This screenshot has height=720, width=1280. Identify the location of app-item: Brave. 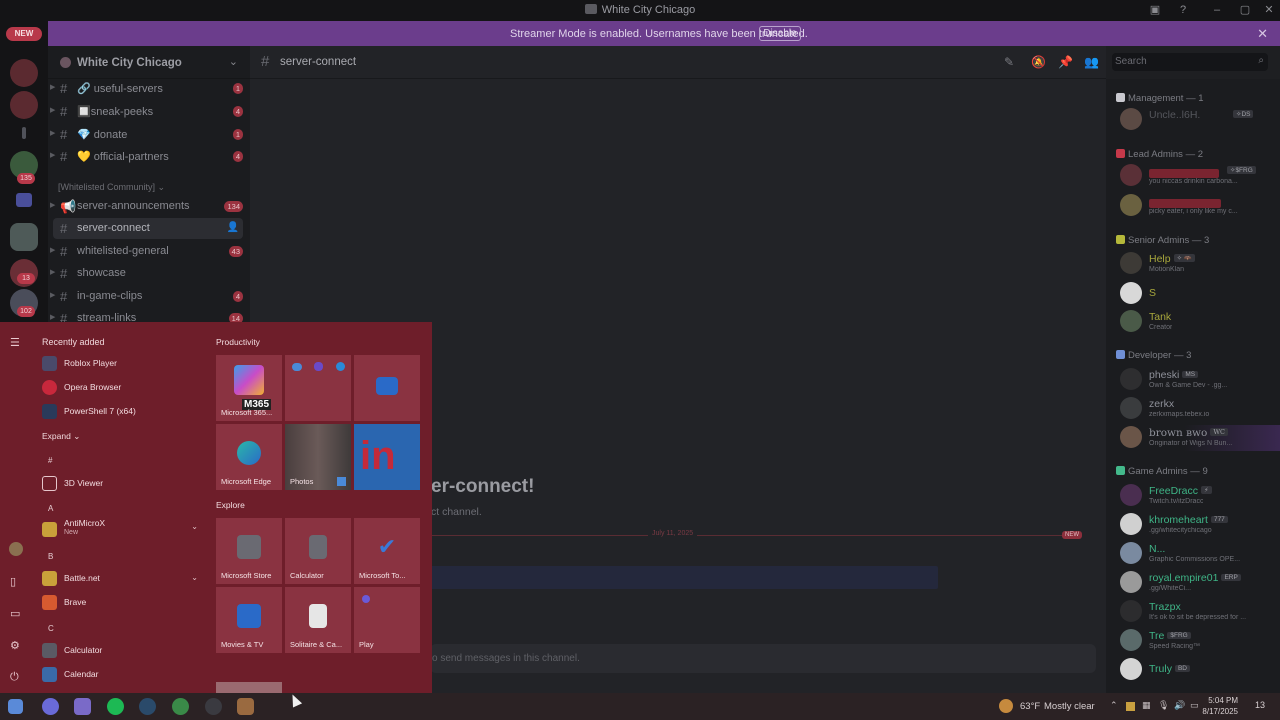
(122, 603).